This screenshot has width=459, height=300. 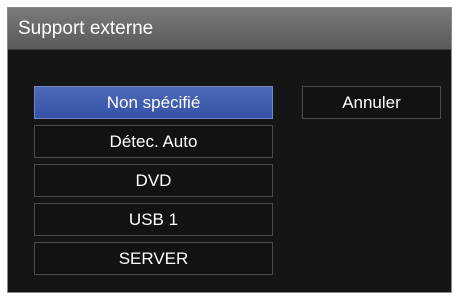 What do you see at coordinates (153, 219) in the screenshot?
I see `option-usb1-button: USB 1` at bounding box center [153, 219].